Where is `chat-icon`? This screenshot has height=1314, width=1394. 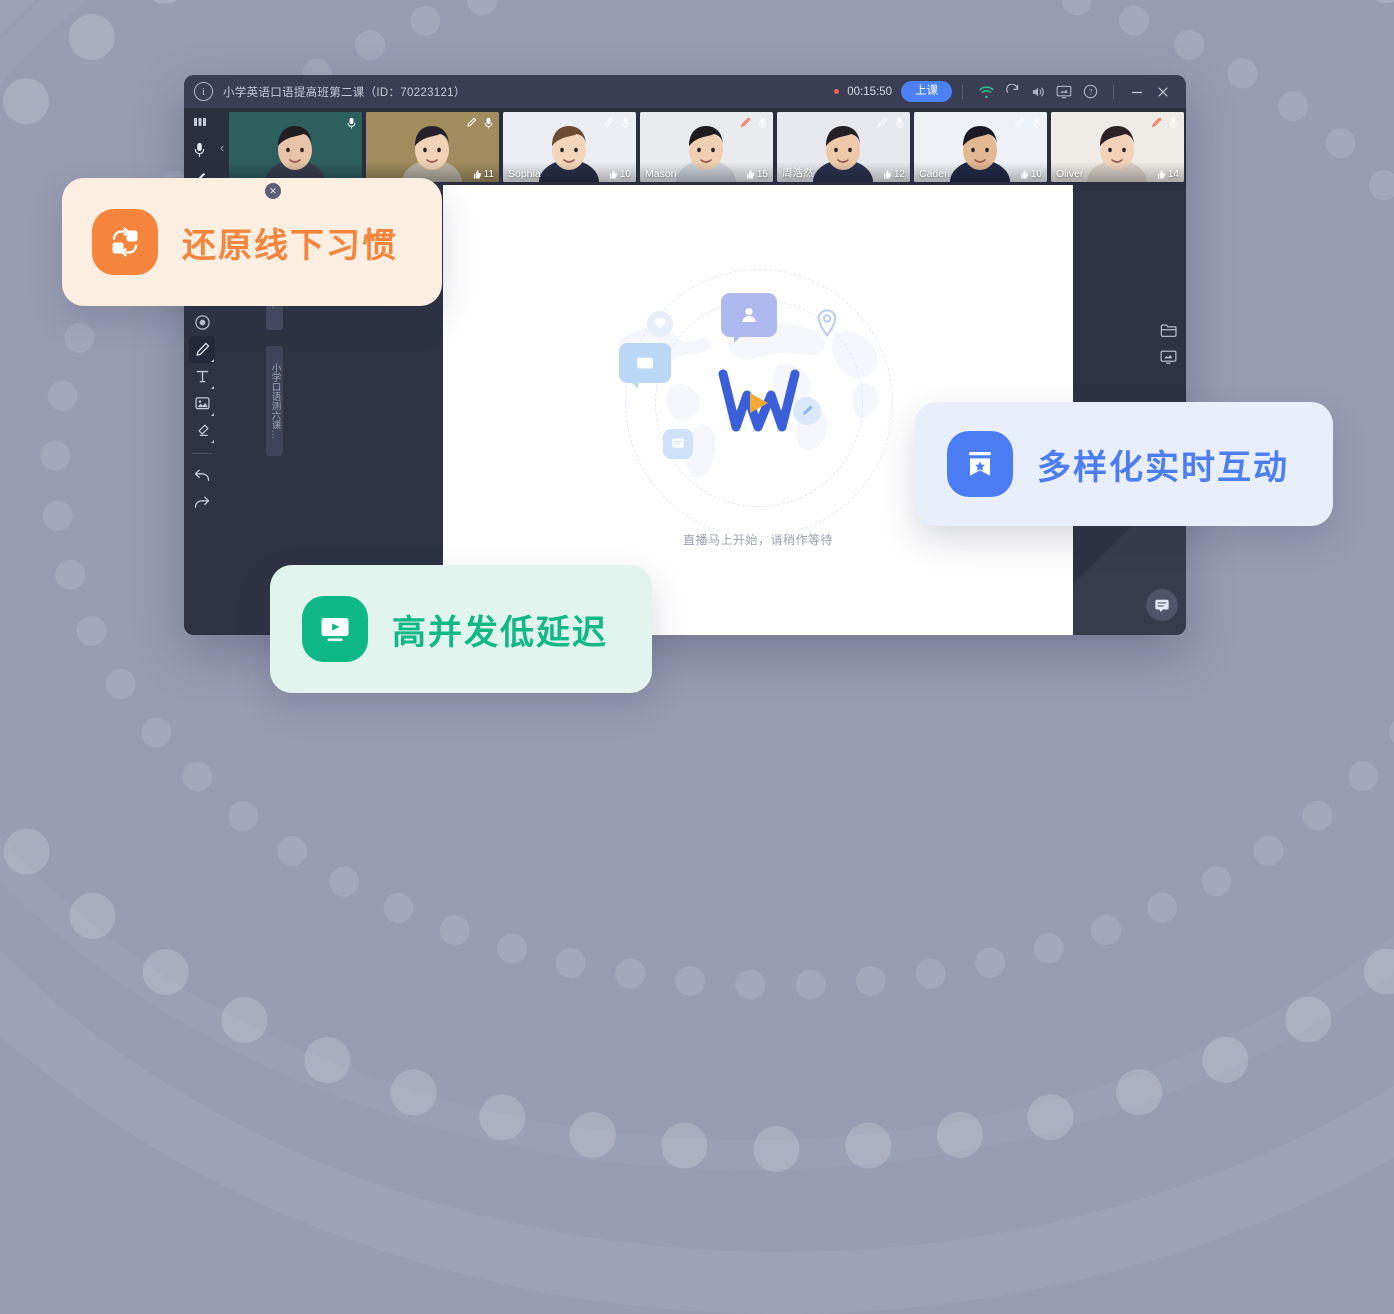 chat-icon is located at coordinates (1162, 605).